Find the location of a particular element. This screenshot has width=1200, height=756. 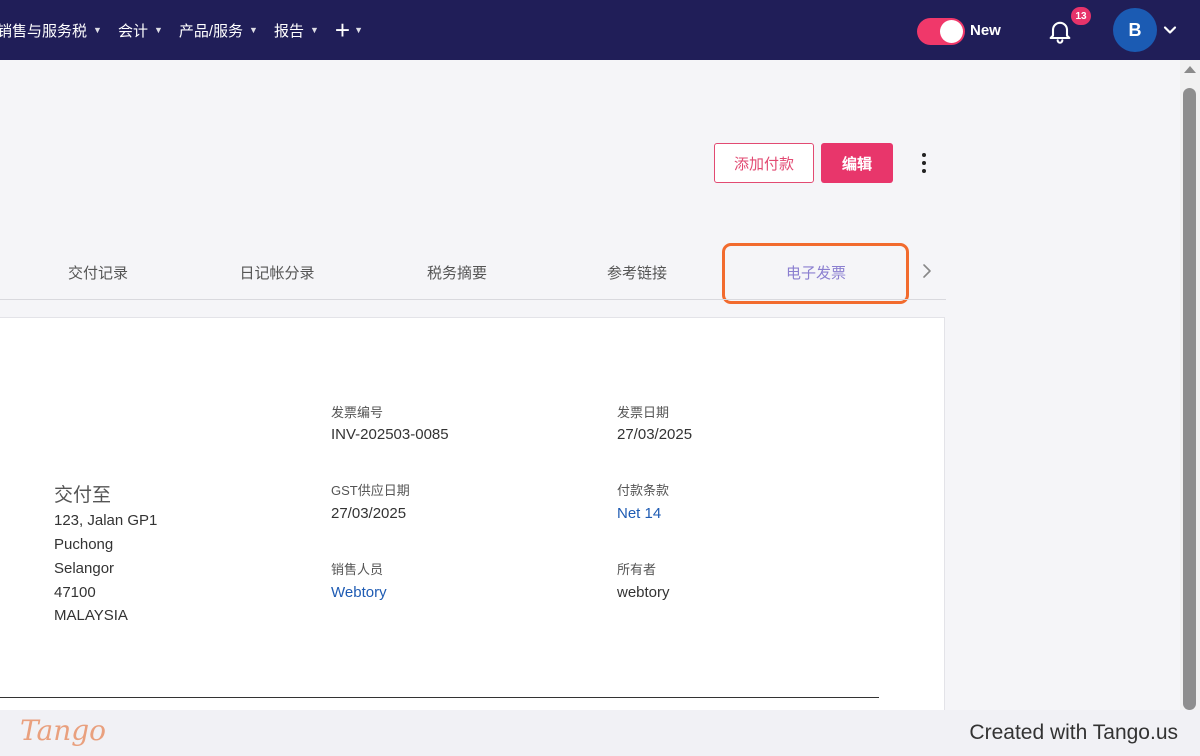

nav-reports: 报告 ▼ is located at coordinates (296, 30).